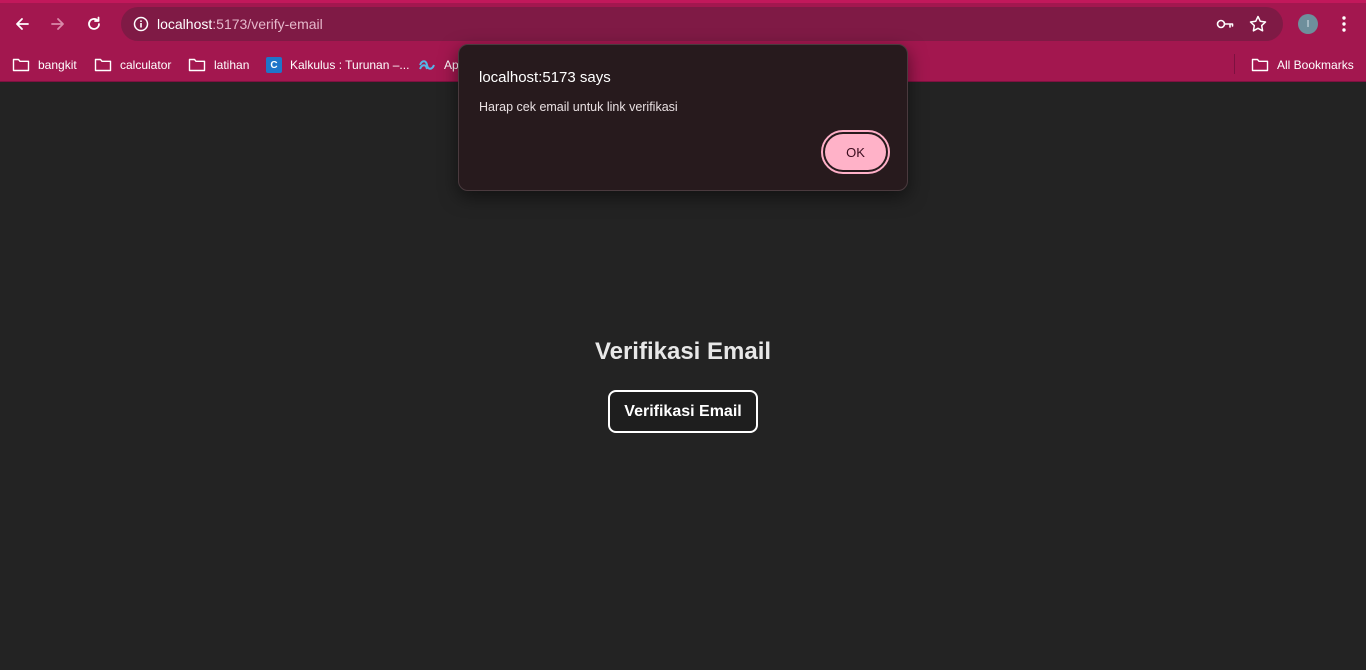 This screenshot has height=670, width=1366. Describe the element at coordinates (545, 77) in the screenshot. I see `dialog-title: localhost:5173 says` at that location.